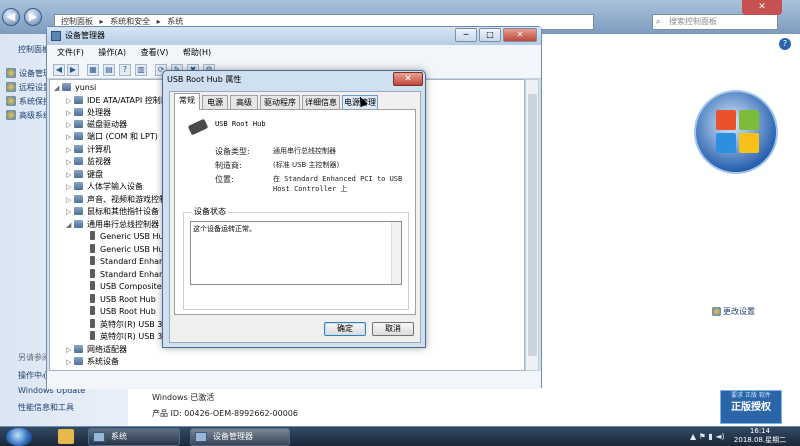 The width and height of the screenshot is (800, 446). What do you see at coordinates (396, 253) in the screenshot?
I see `status-scrollbar` at bounding box center [396, 253].